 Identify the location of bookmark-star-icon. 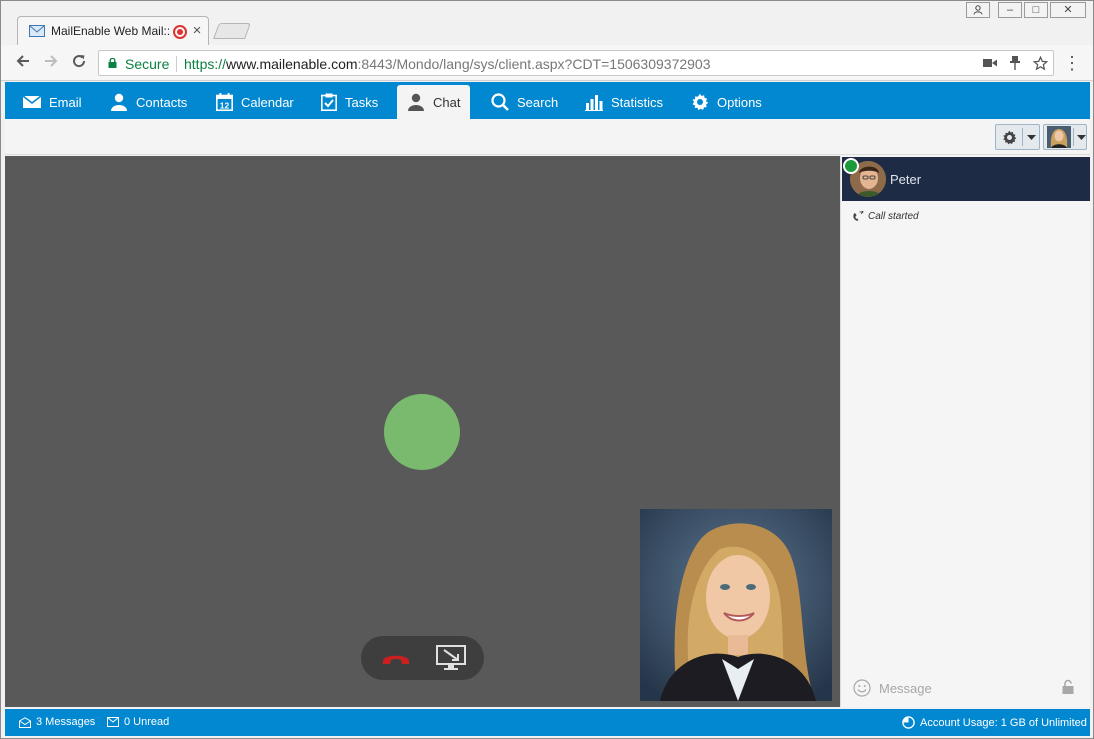
(1040, 63).